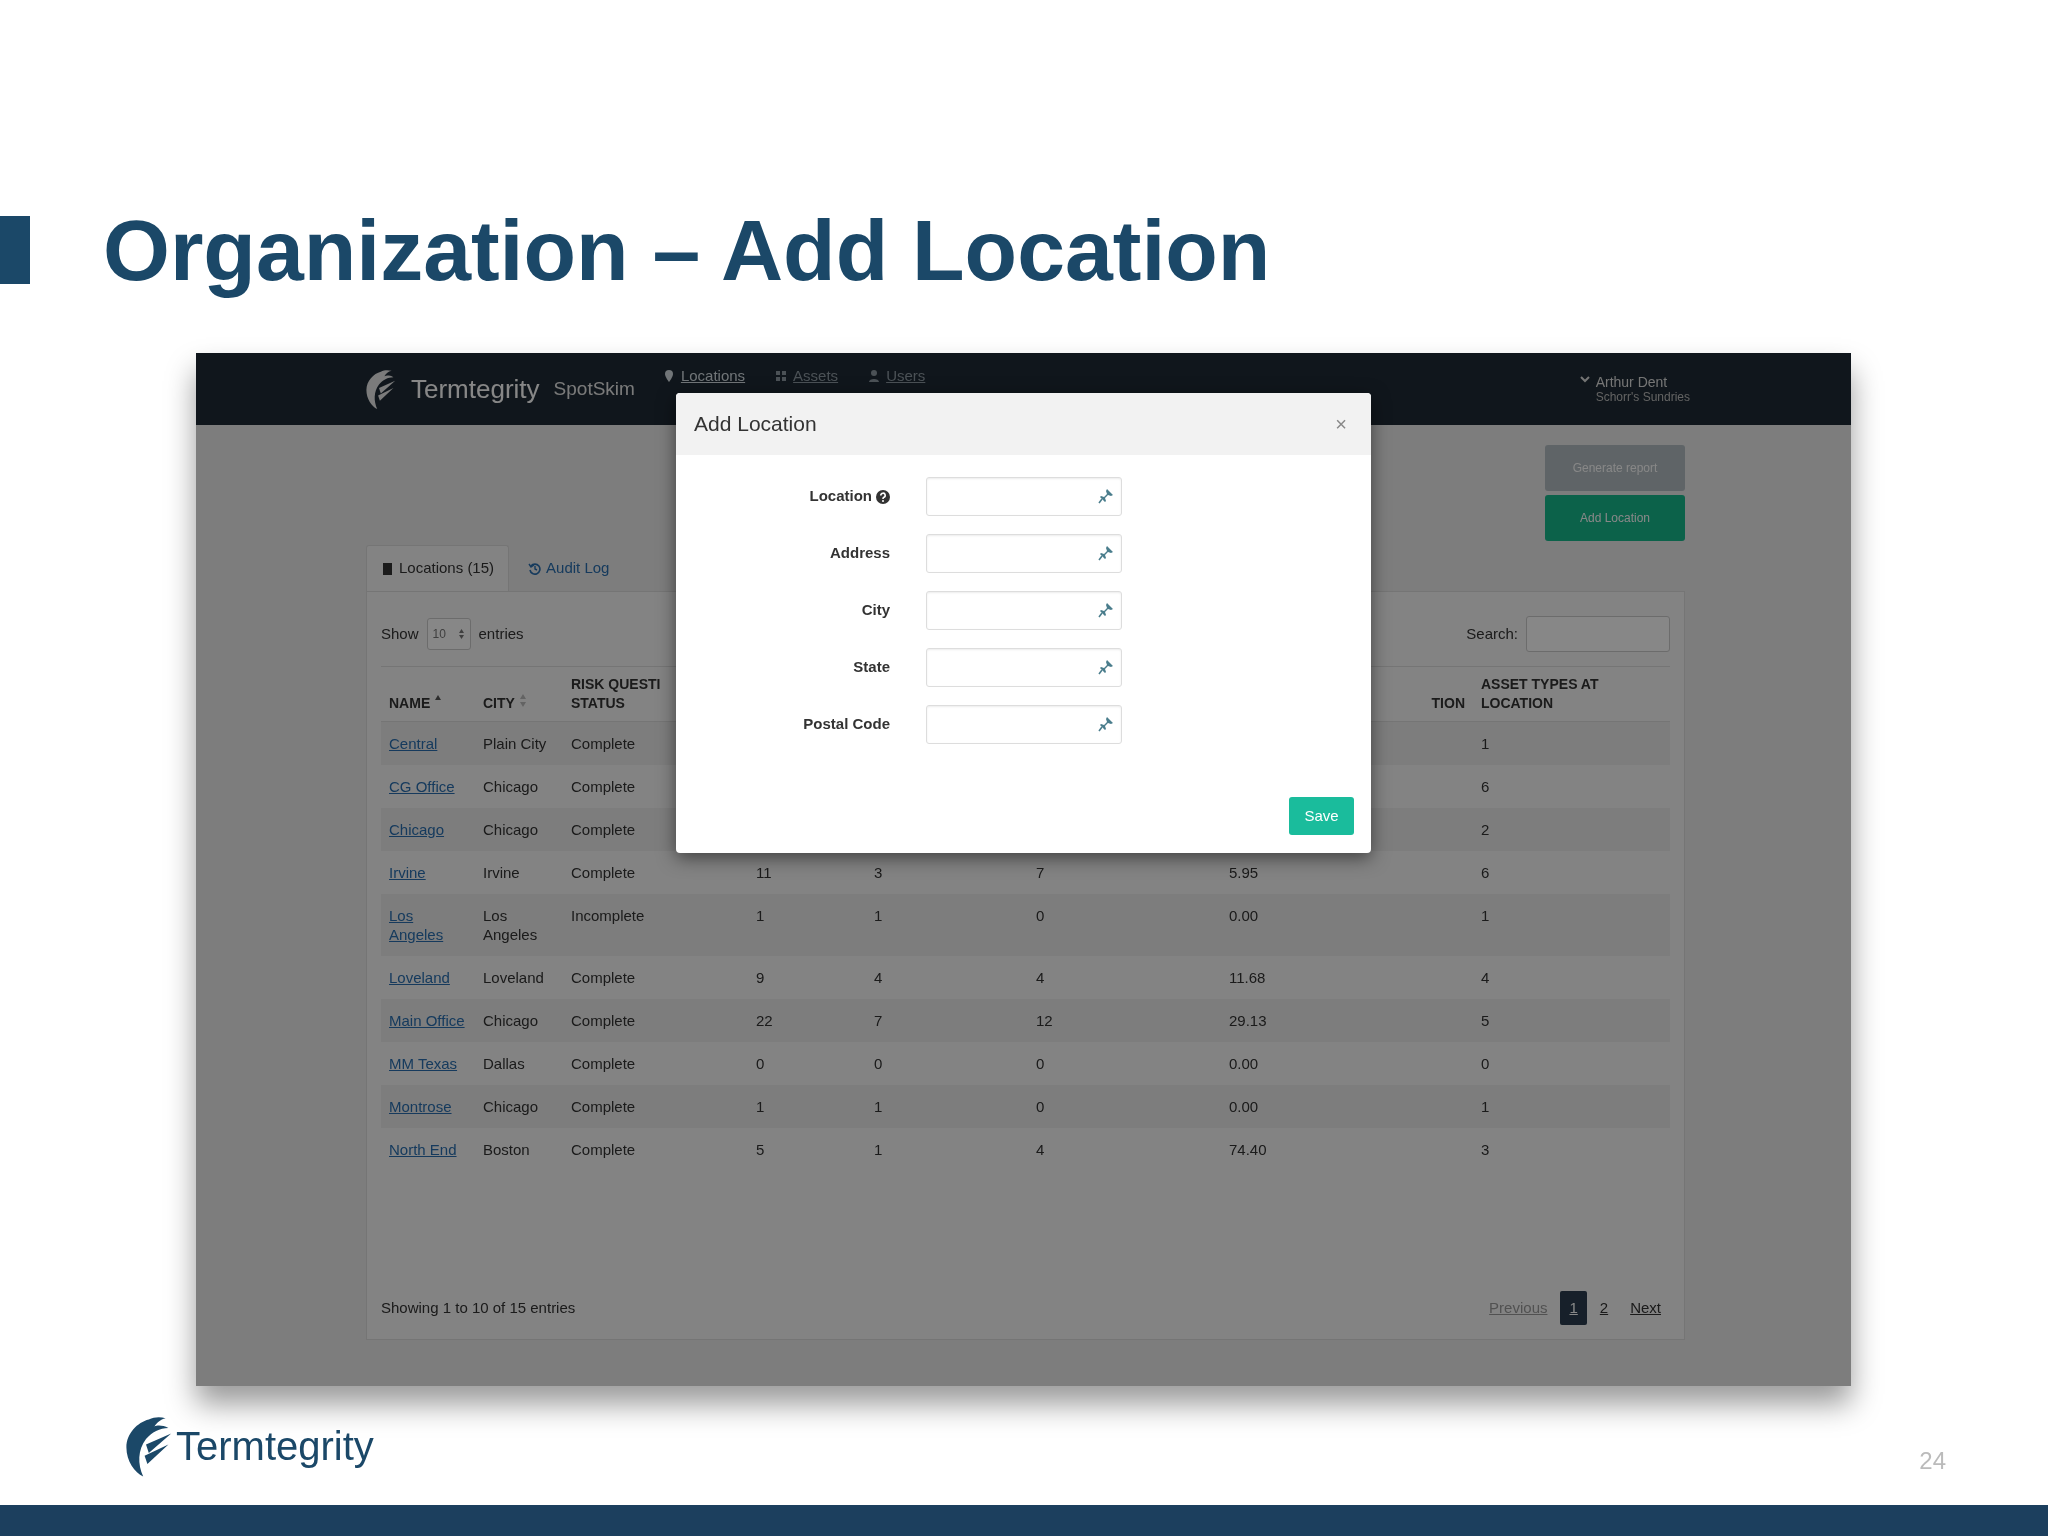 Image resolution: width=2048 pixels, height=1536 pixels. What do you see at coordinates (478, 1307) in the screenshot?
I see `entries-info: Showing 1 to 10 of 15 entries` at bounding box center [478, 1307].